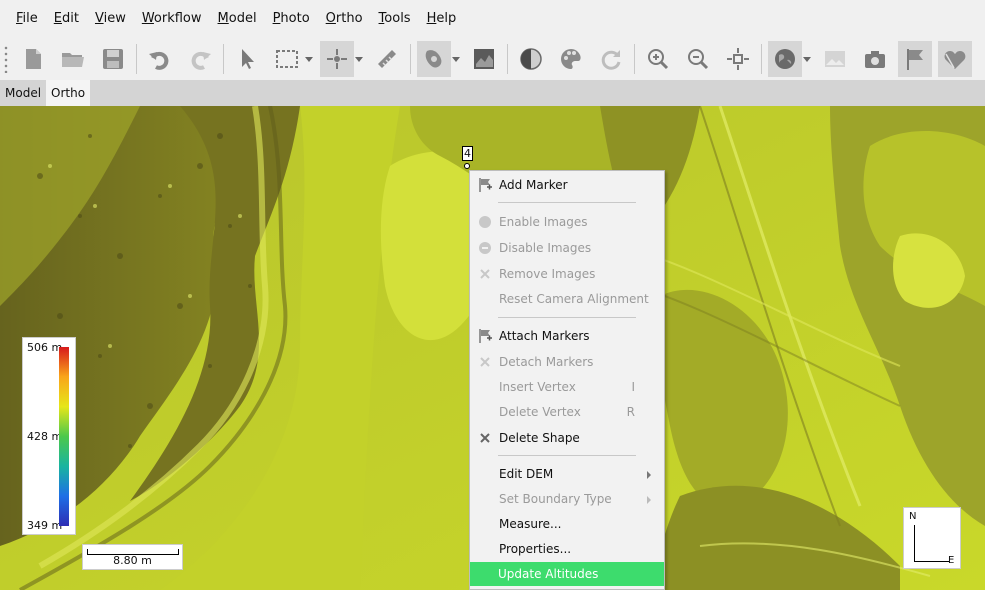  What do you see at coordinates (567, 299) in the screenshot?
I see `menu-item-reset-camera-alignment: Reset Camera Alignment` at bounding box center [567, 299].